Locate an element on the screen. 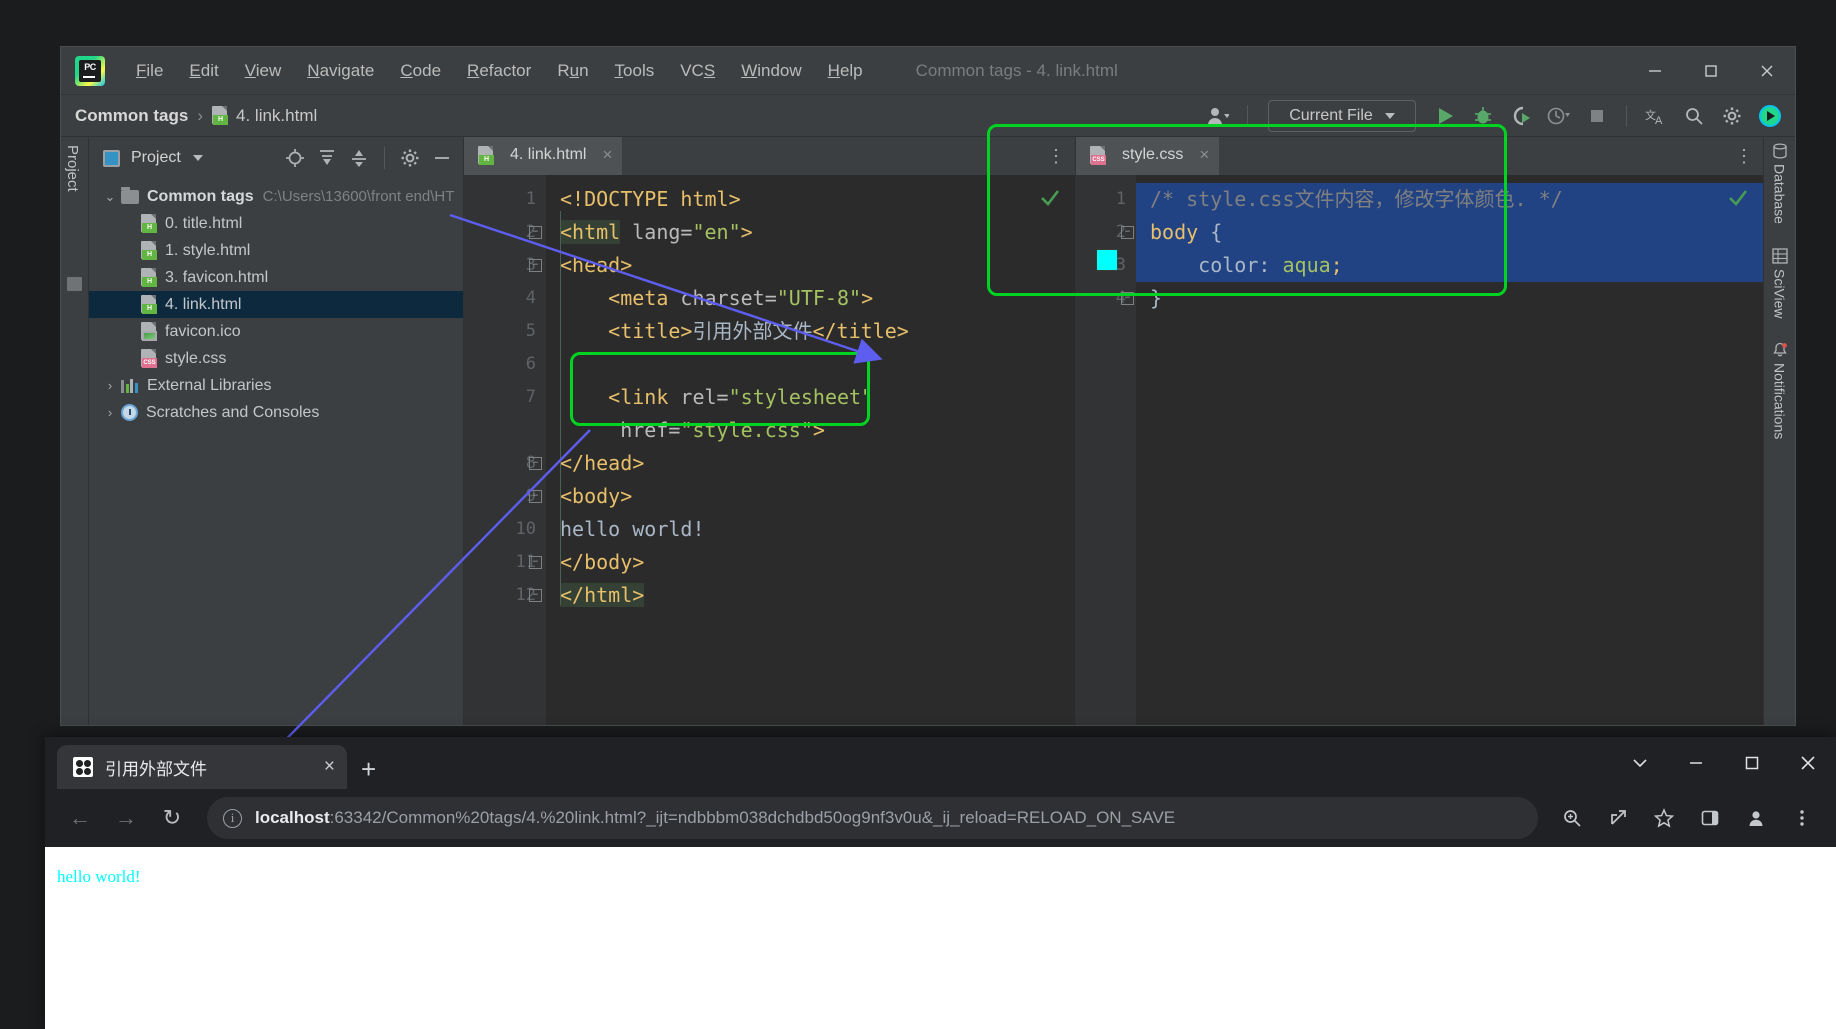 The height and width of the screenshot is (1029, 1836). code-line: hello world! is located at coordinates (810, 529).